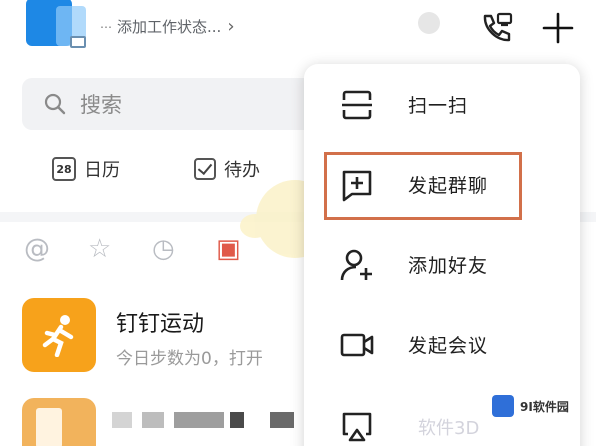 The width and height of the screenshot is (596, 446). Describe the element at coordinates (503, 406) in the screenshot. I see `site-logo-icon` at that location.